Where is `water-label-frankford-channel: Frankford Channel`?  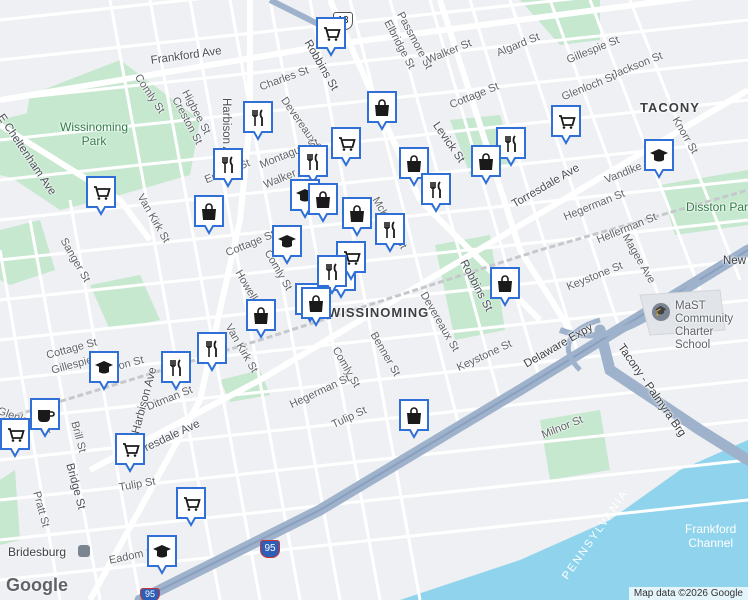 water-label-frankford-channel: Frankford Channel is located at coordinates (711, 536).